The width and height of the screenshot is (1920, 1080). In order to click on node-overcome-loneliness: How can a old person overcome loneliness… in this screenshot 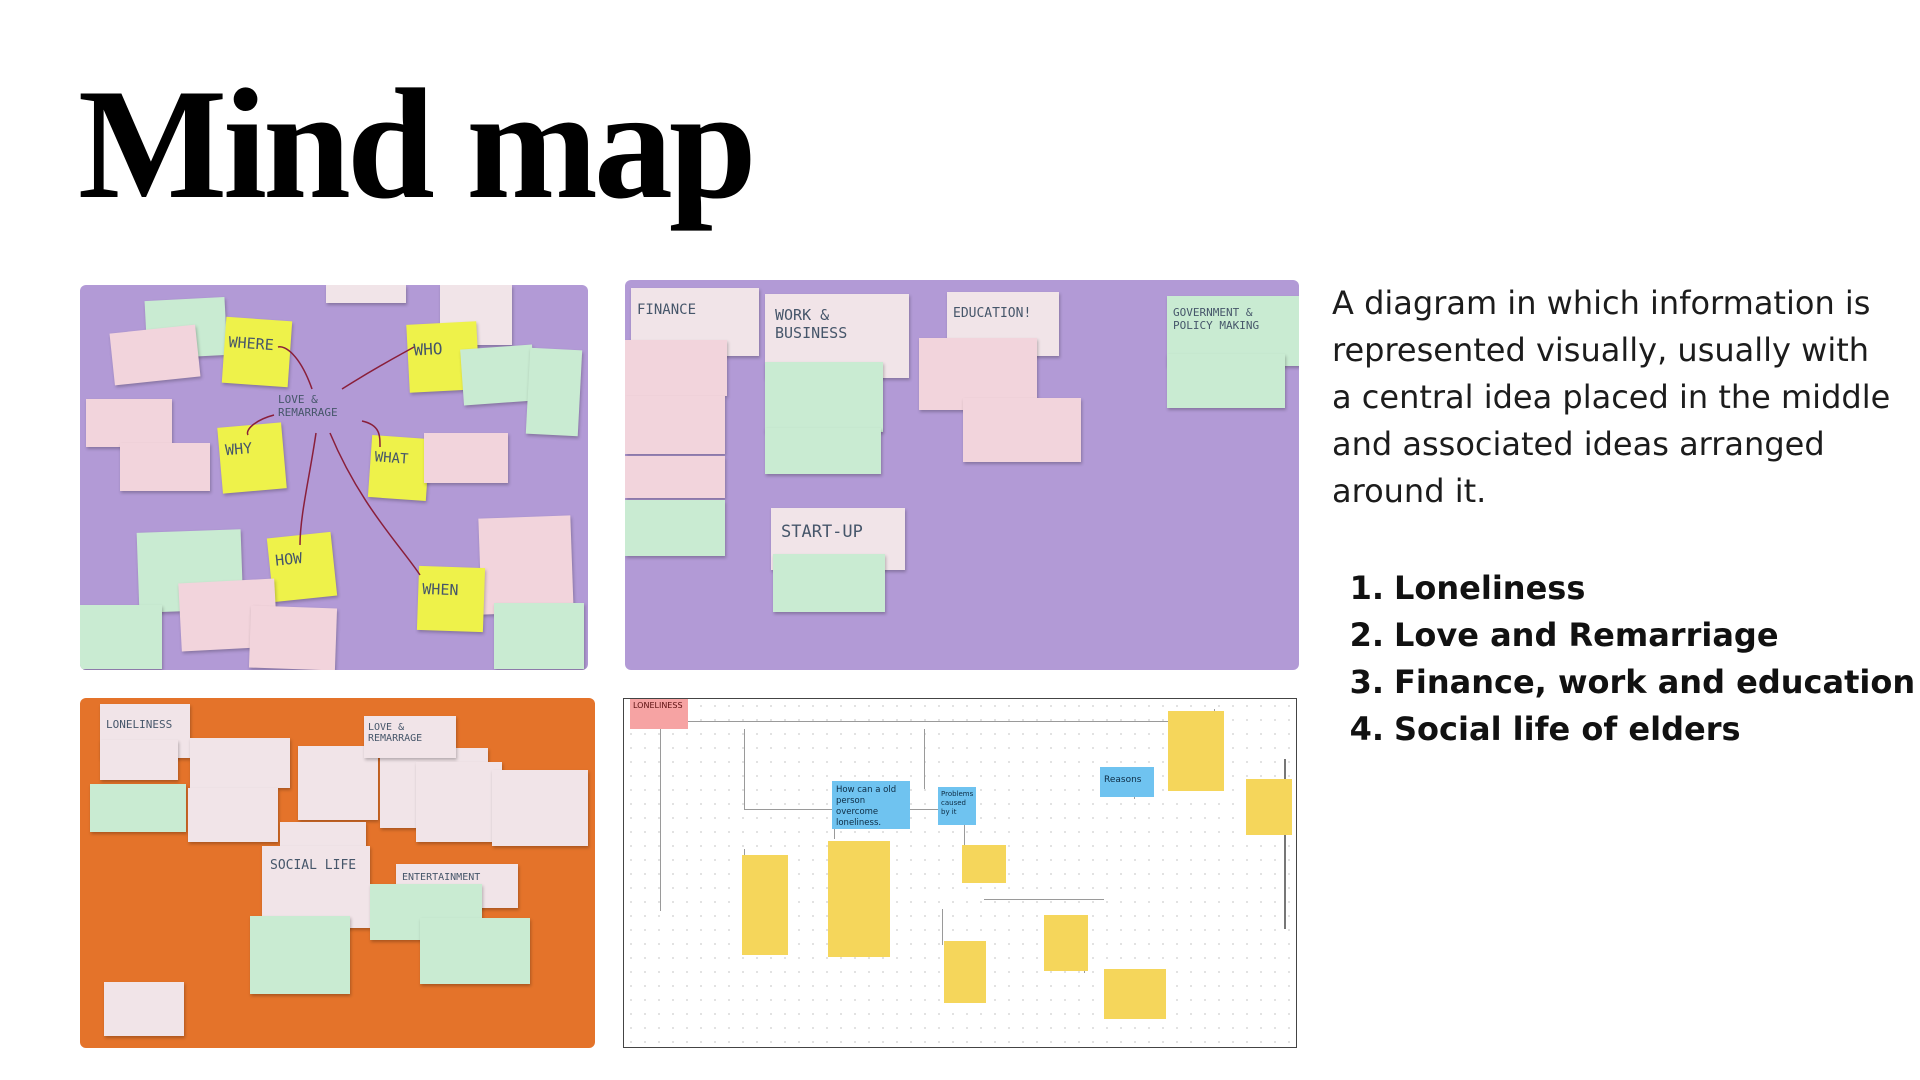, I will do `click(871, 805)`.